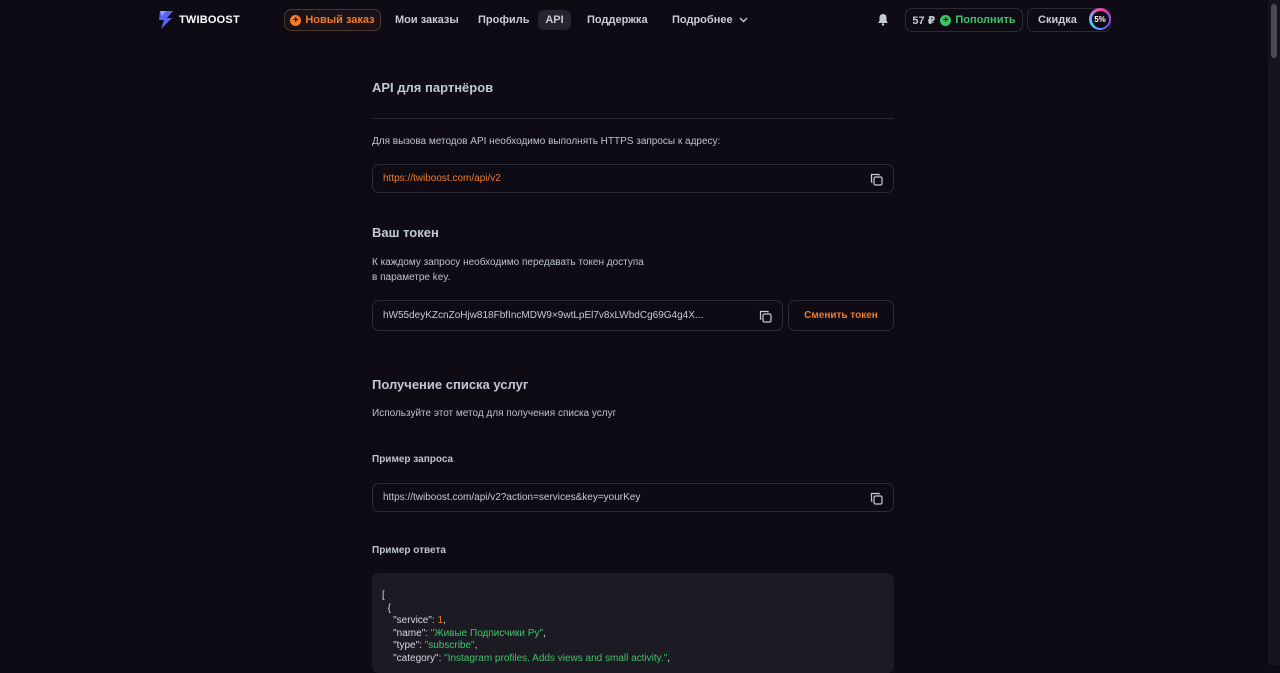 This screenshot has width=1280, height=673. I want to click on discount-value: 5%, so click(1100, 19).